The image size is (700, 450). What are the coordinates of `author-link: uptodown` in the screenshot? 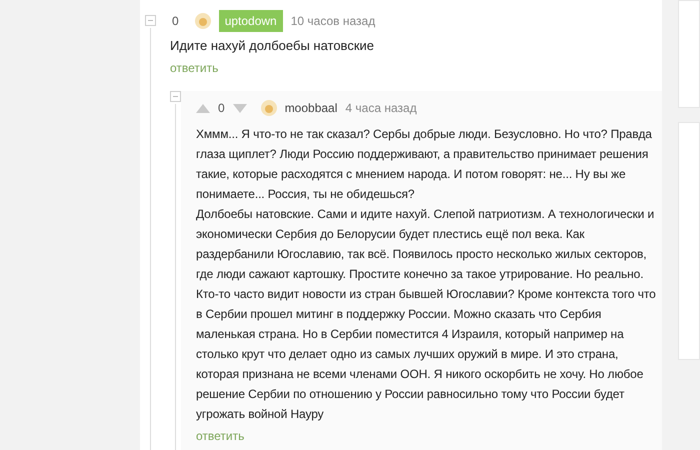 It's located at (250, 21).